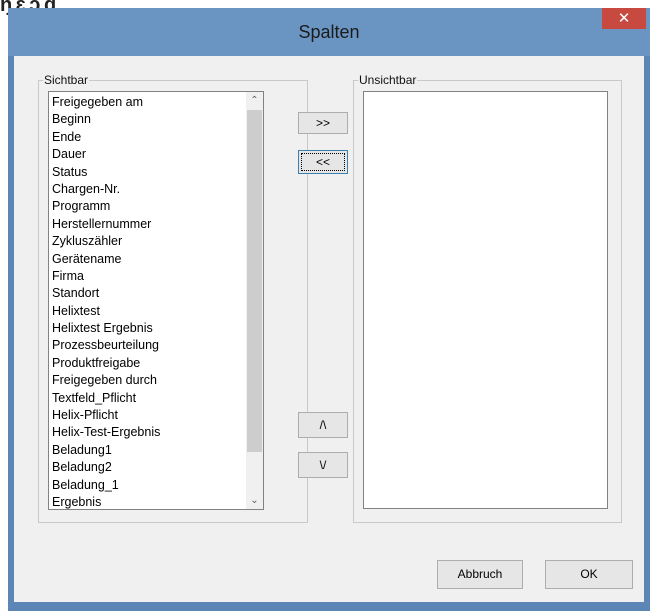 This screenshot has height=611, width=652. Describe the element at coordinates (156, 450) in the screenshot. I see `list-item: Beladung1` at that location.